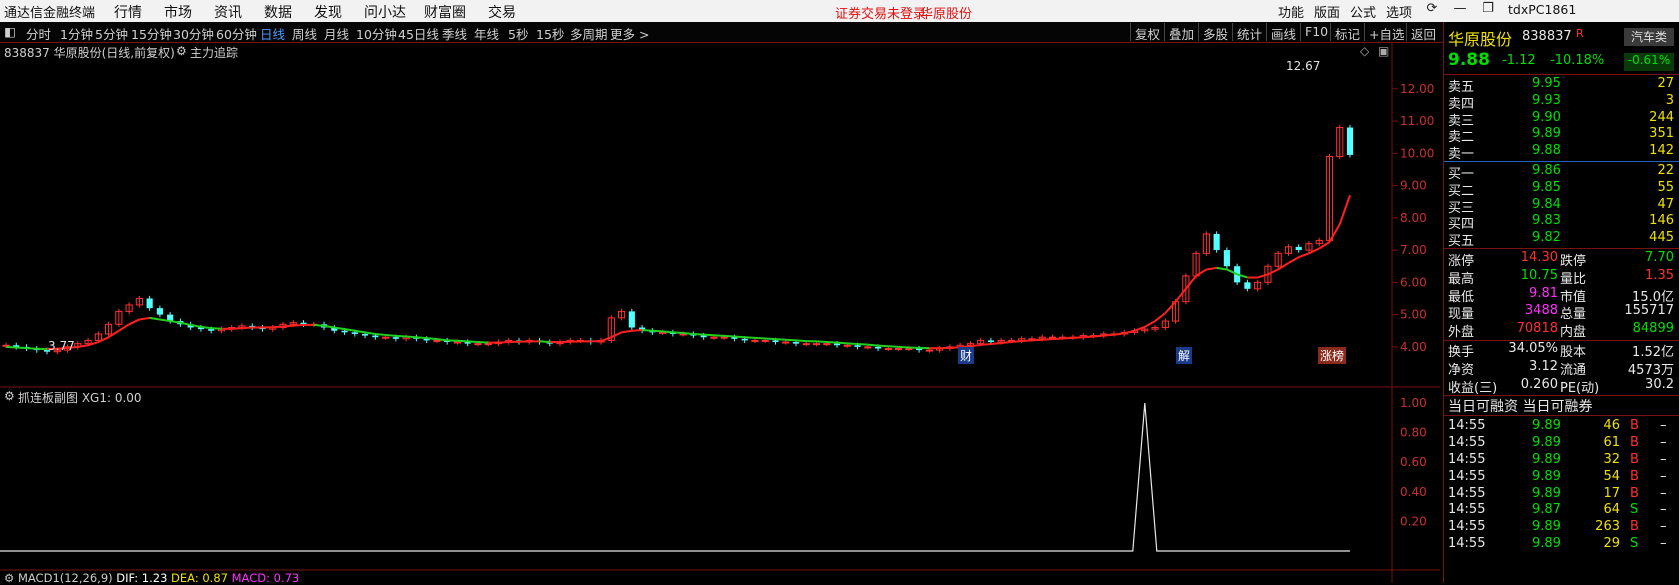 This screenshot has width=1679, height=585. Describe the element at coordinates (1562, 172) in the screenshot. I see `bid-row: 买一 9.86 22` at that location.